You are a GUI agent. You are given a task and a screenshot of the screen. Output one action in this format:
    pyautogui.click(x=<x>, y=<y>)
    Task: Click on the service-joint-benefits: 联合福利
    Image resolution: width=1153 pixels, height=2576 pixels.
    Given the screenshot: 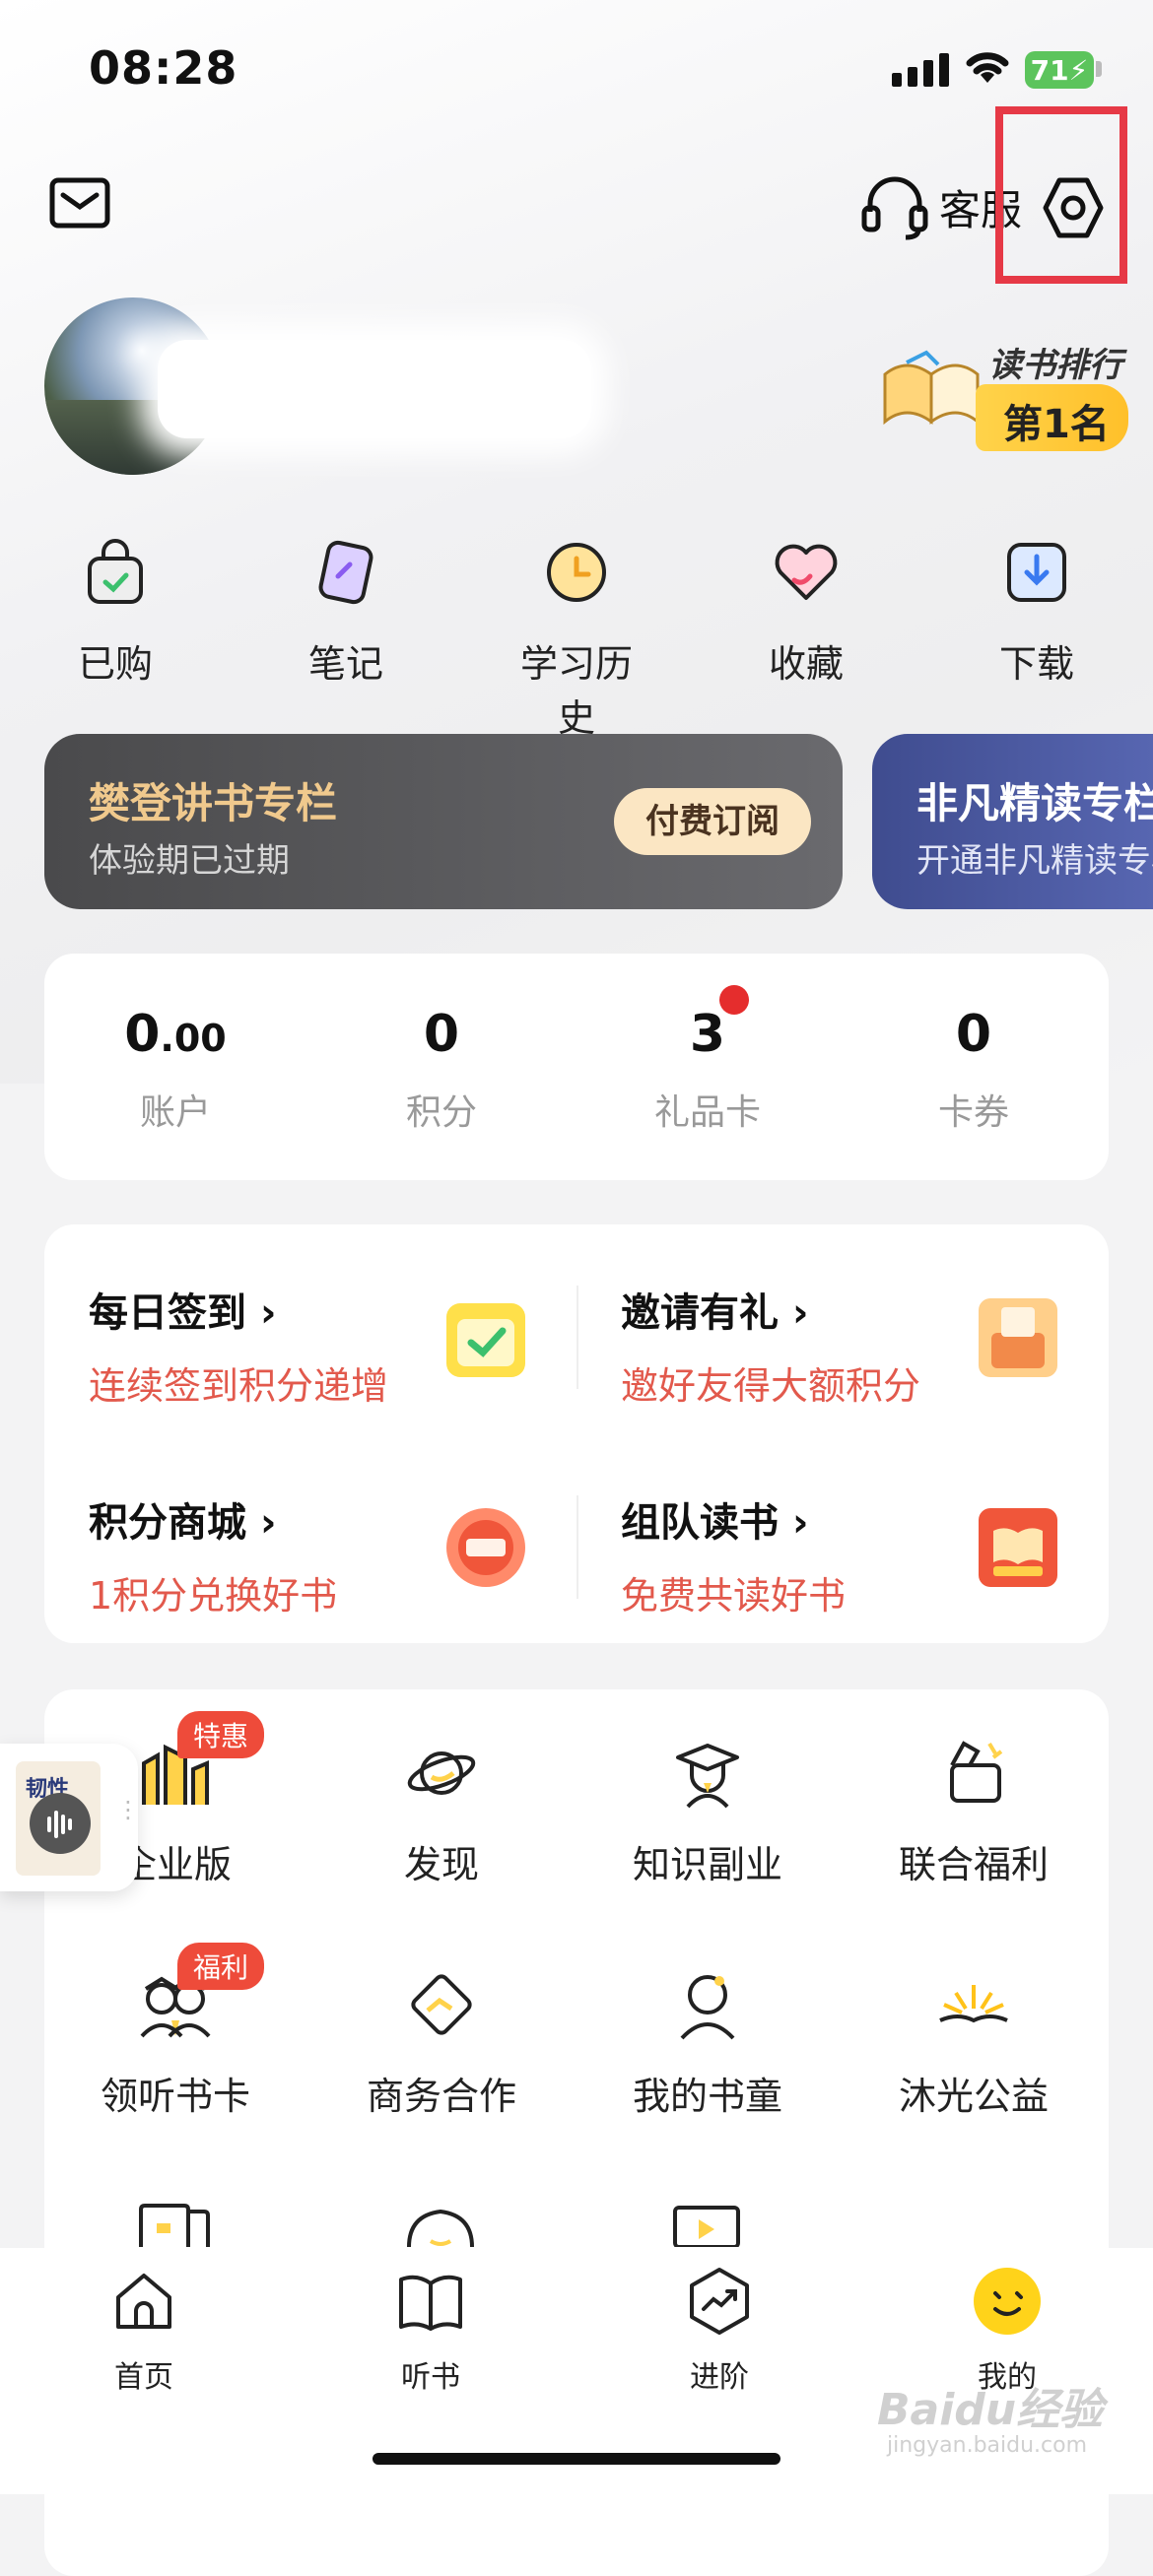 What is the action you would take?
    pyautogui.click(x=974, y=1811)
    